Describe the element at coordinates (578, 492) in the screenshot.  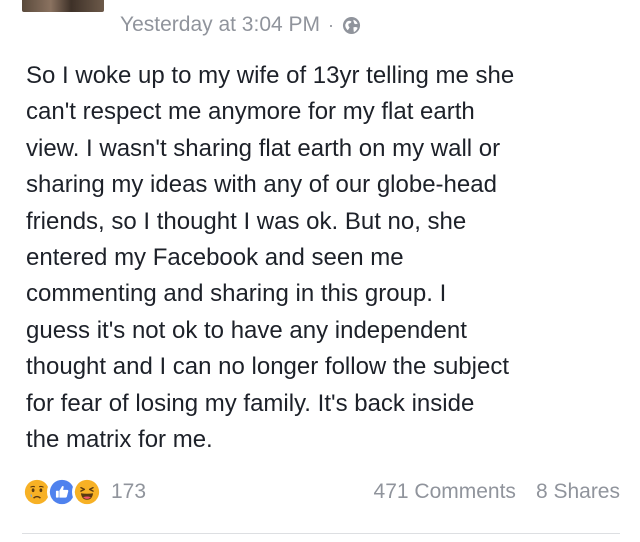
I see `shares-count-link: 8 Shares` at that location.